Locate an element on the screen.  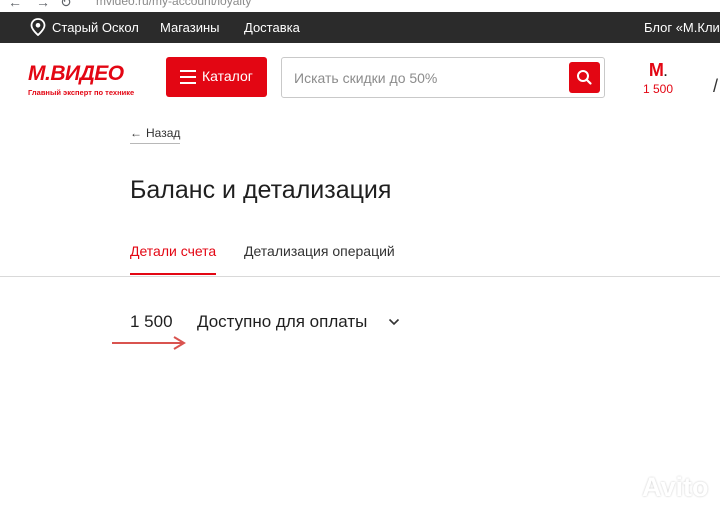
avito-watermark-text: Avito is located at coordinates (675, 487).